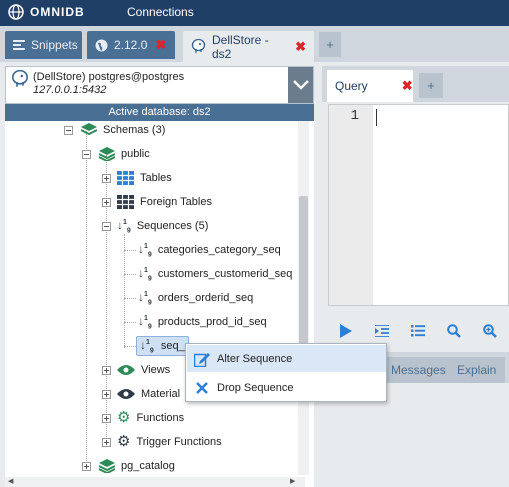 This screenshot has height=487, width=509. I want to click on tab-explain: Explain, so click(477, 370).